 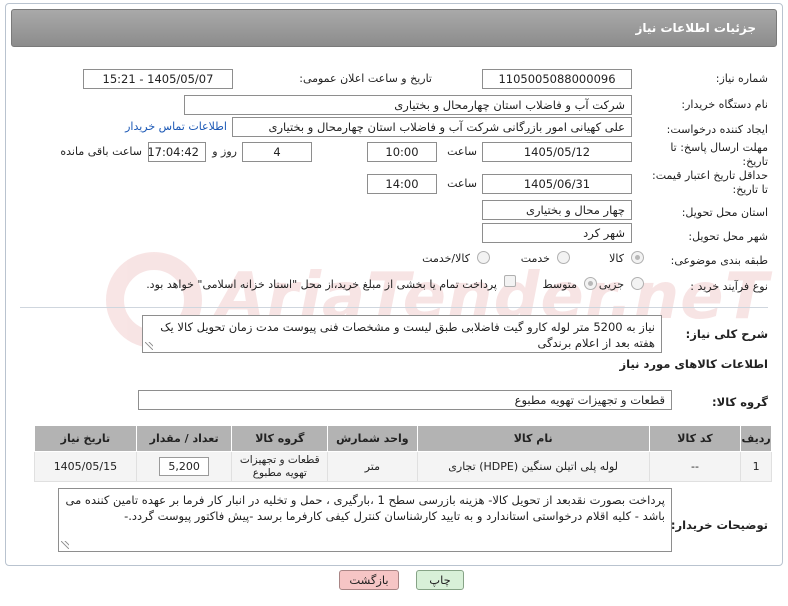 I want to click on back-button: بازگشت, so click(x=369, y=580).